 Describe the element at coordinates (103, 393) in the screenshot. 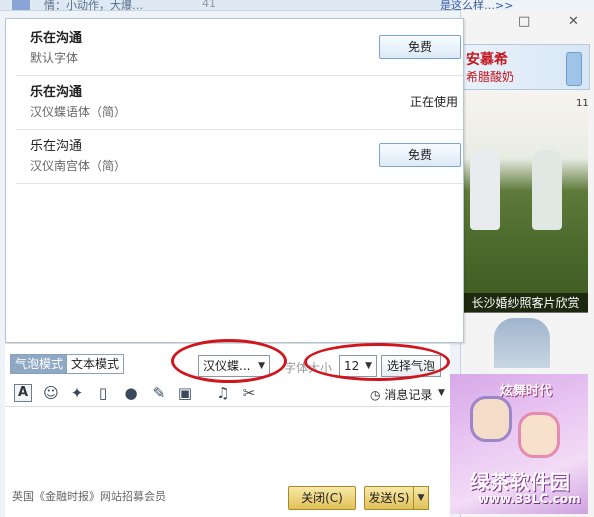

I see `video-icon: ▯` at that location.